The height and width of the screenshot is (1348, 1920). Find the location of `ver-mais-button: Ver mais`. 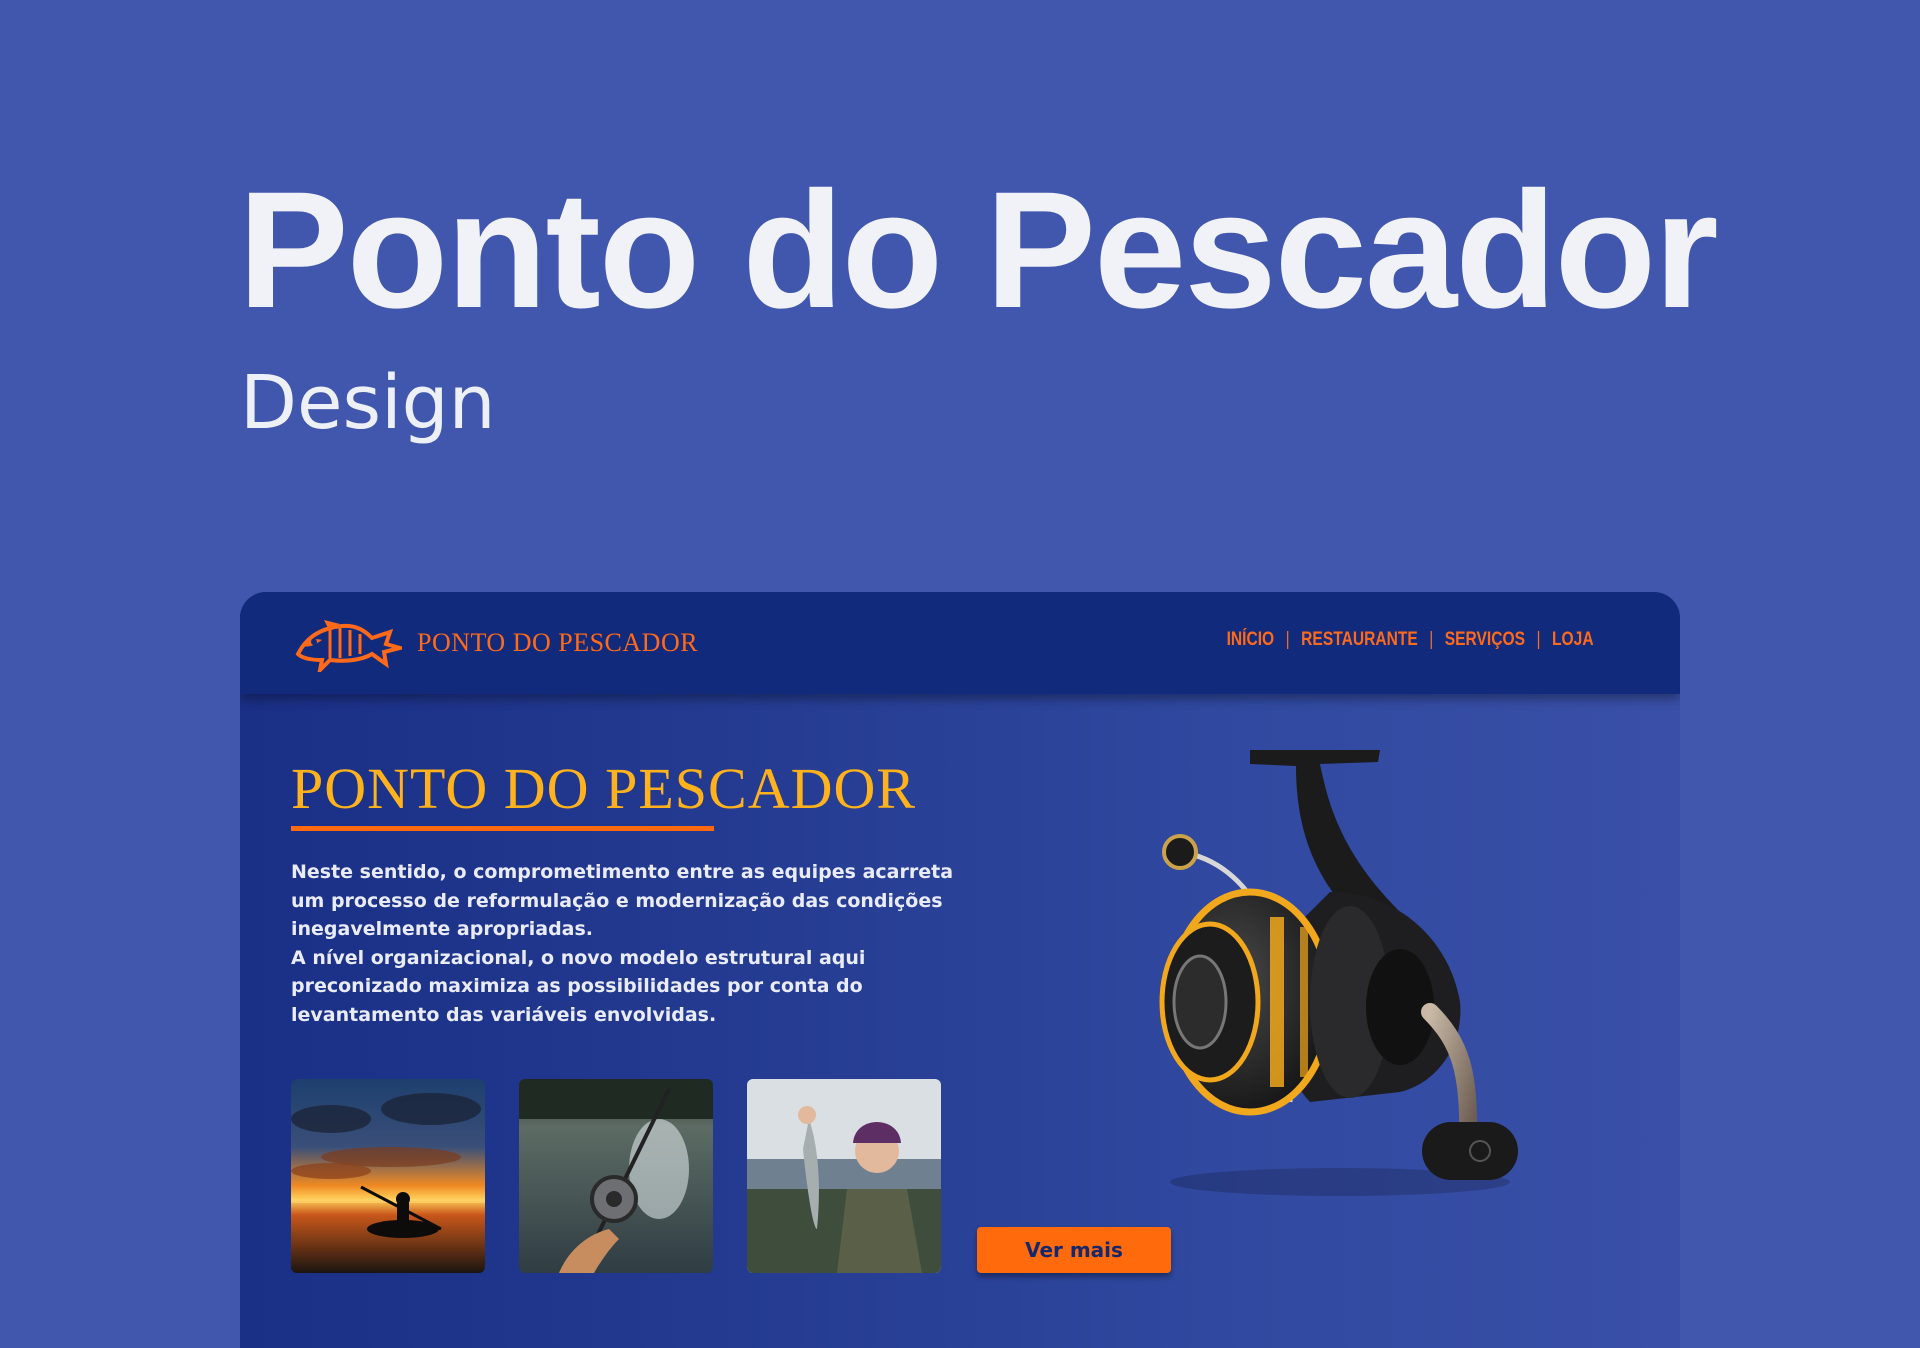

ver-mais-button: Ver mais is located at coordinates (1074, 1250).